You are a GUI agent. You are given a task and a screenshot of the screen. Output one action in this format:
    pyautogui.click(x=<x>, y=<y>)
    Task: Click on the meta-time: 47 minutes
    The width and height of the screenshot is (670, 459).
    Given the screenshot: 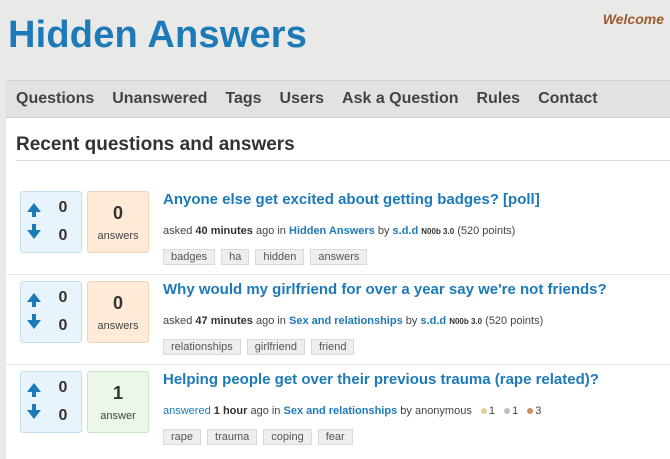 What is the action you would take?
    pyautogui.click(x=224, y=321)
    